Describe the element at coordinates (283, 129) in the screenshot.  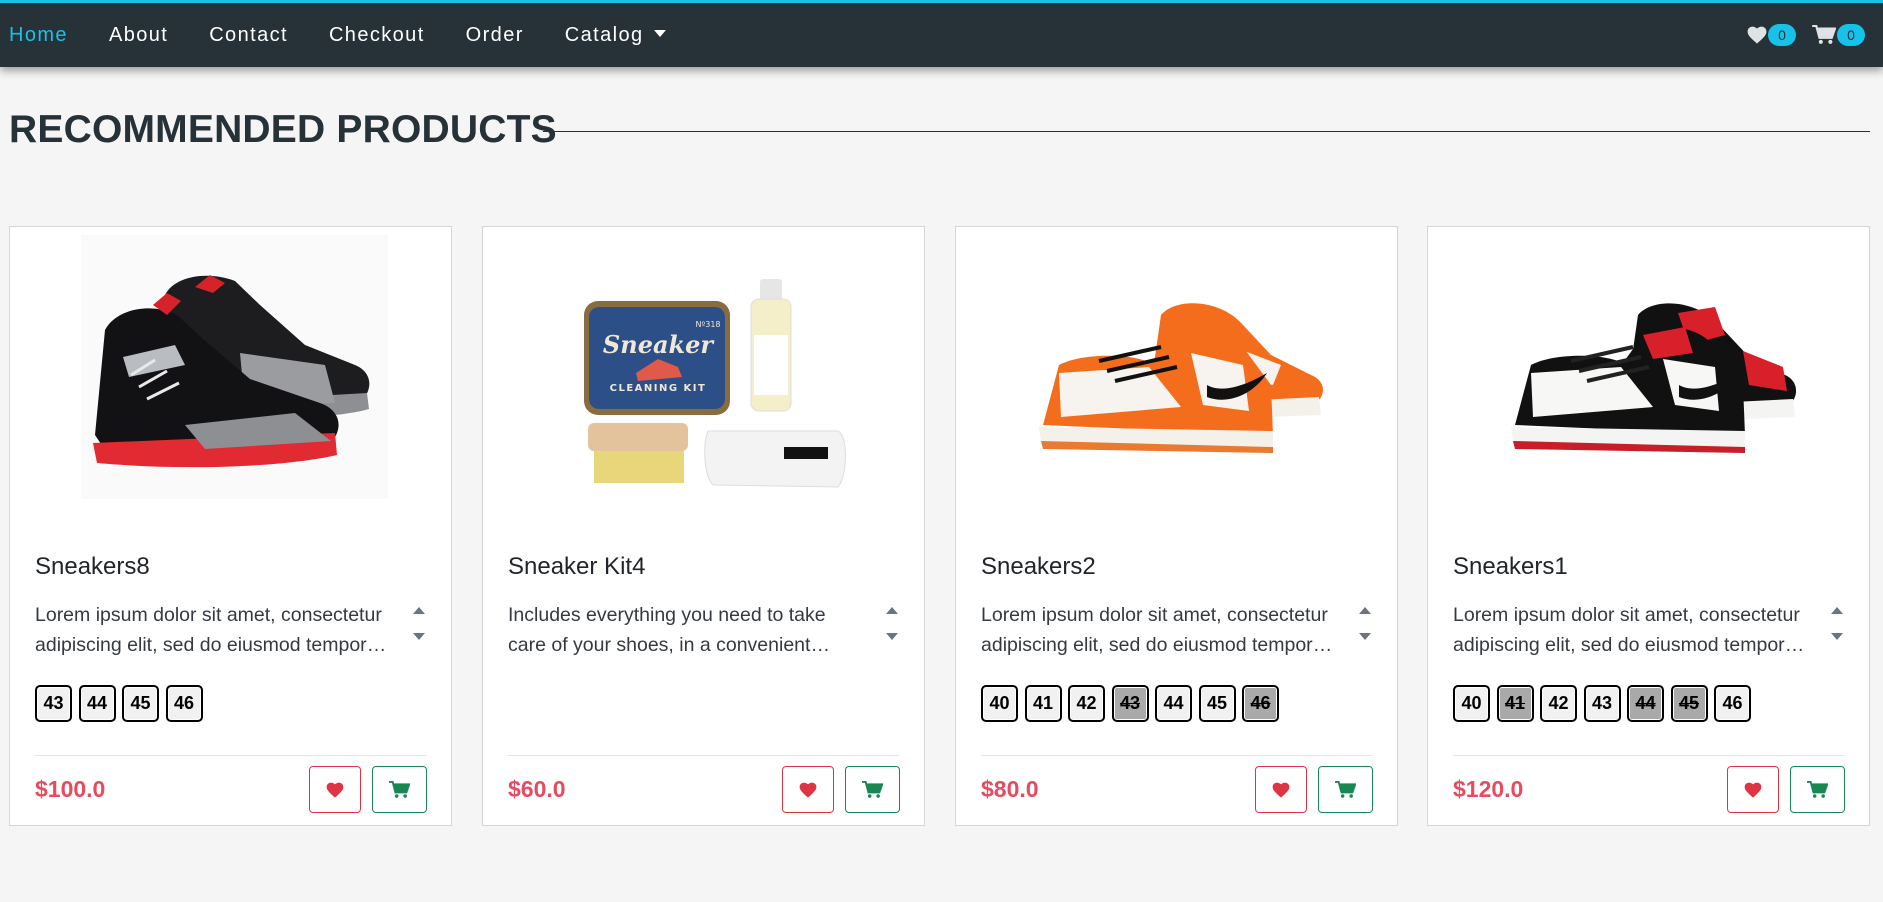
I see `section-title: RECOMMENDED PRODUCTS` at that location.